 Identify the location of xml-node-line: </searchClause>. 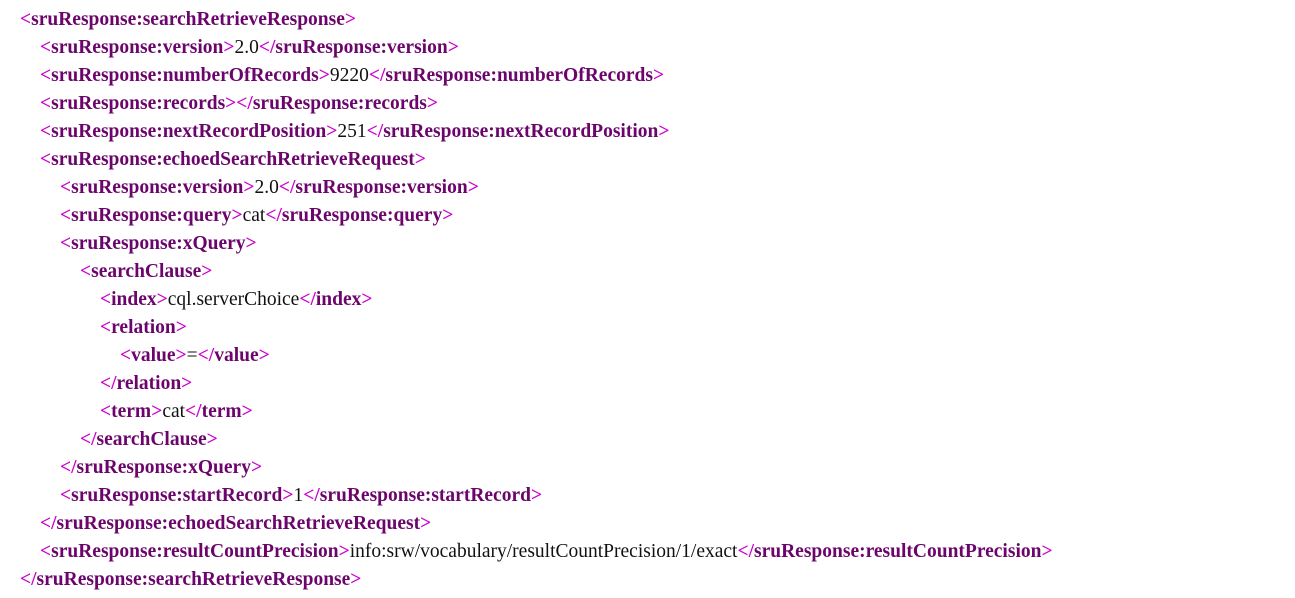
(647, 440).